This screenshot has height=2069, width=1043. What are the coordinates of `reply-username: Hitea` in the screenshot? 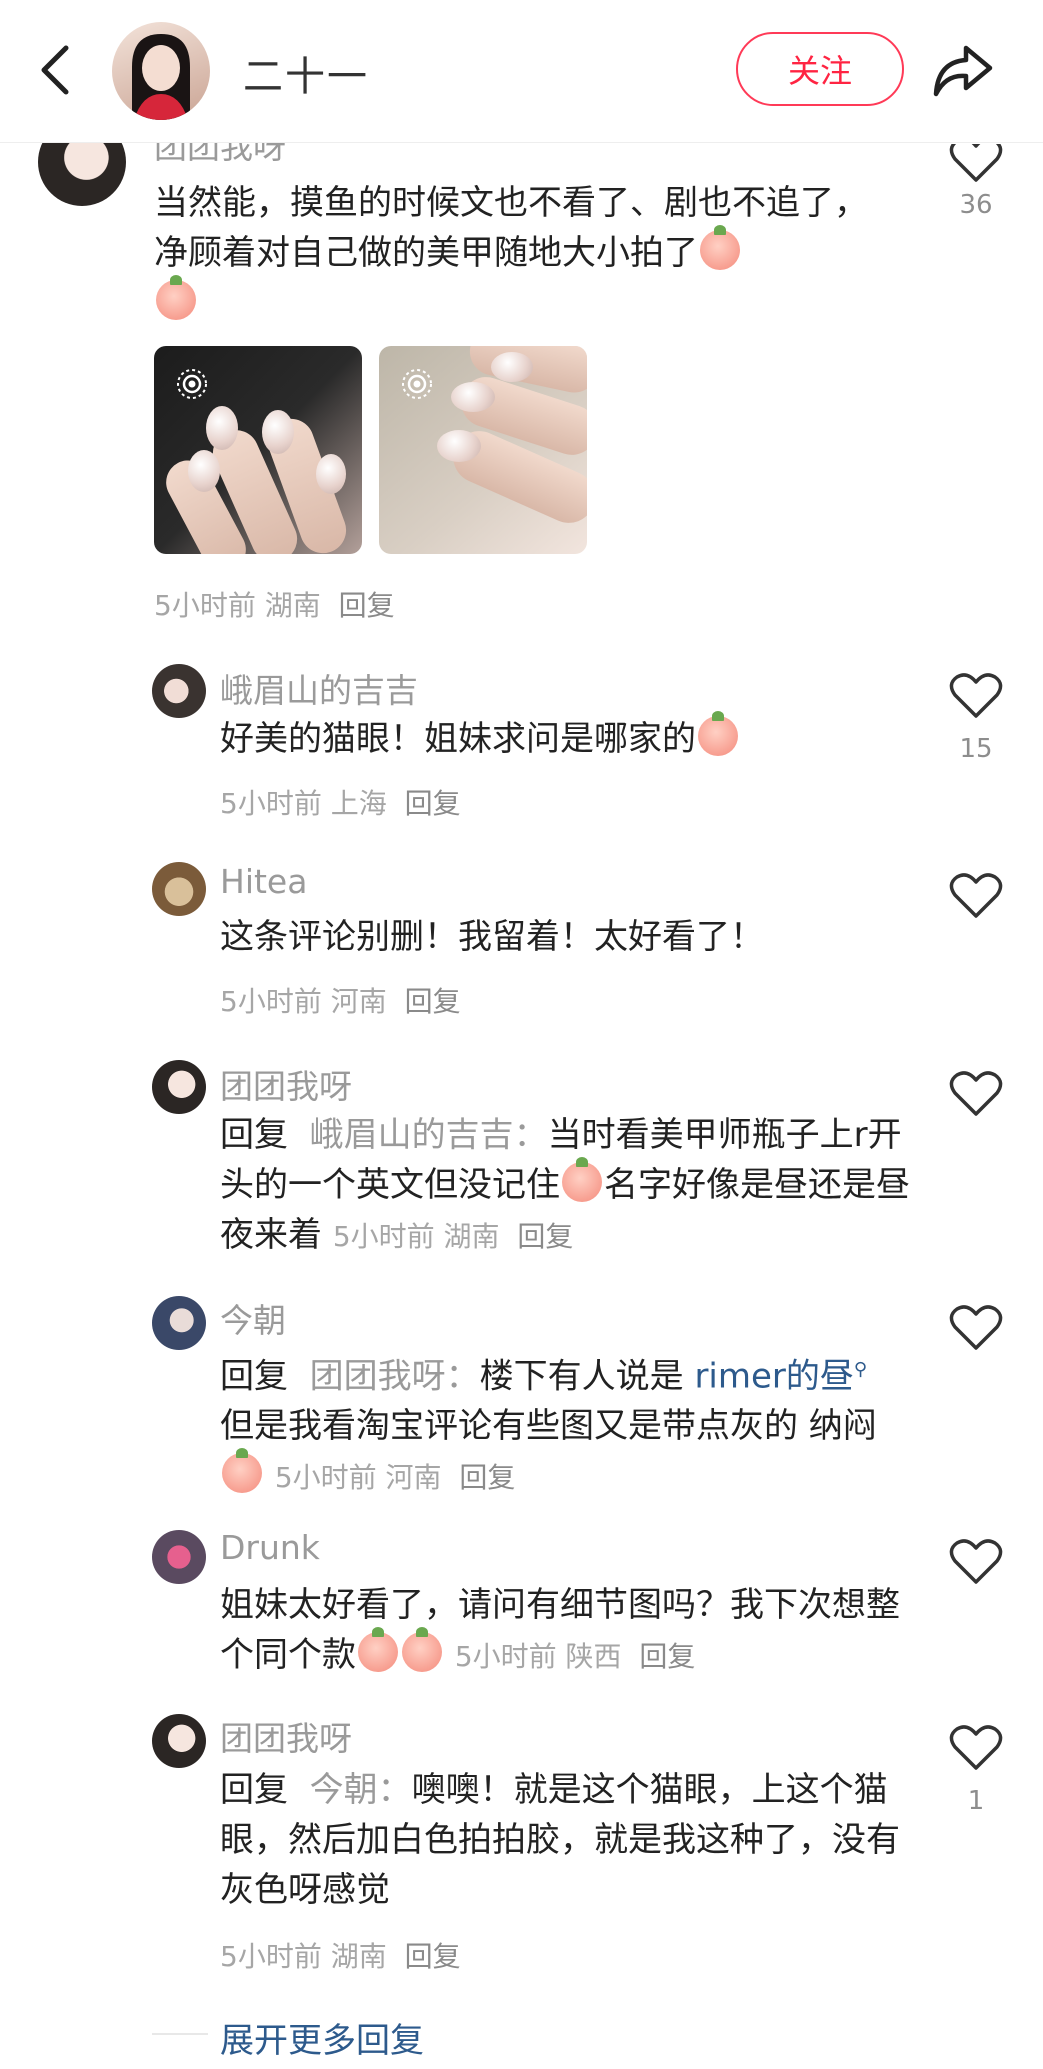 It's located at (263, 881).